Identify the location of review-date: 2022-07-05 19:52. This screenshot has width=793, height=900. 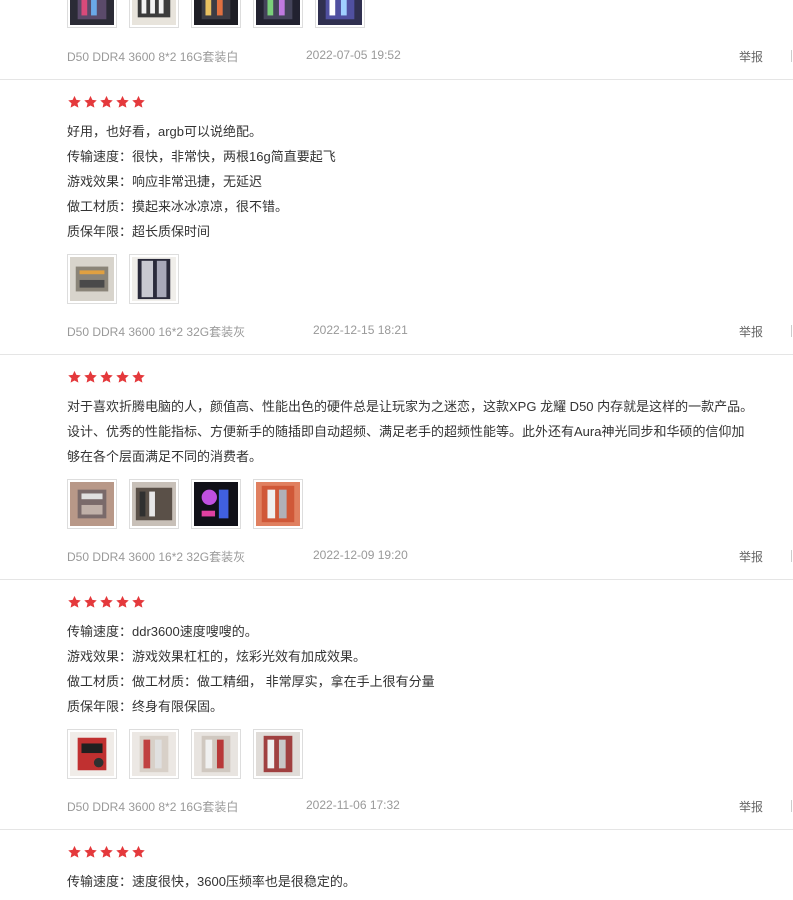
(353, 55).